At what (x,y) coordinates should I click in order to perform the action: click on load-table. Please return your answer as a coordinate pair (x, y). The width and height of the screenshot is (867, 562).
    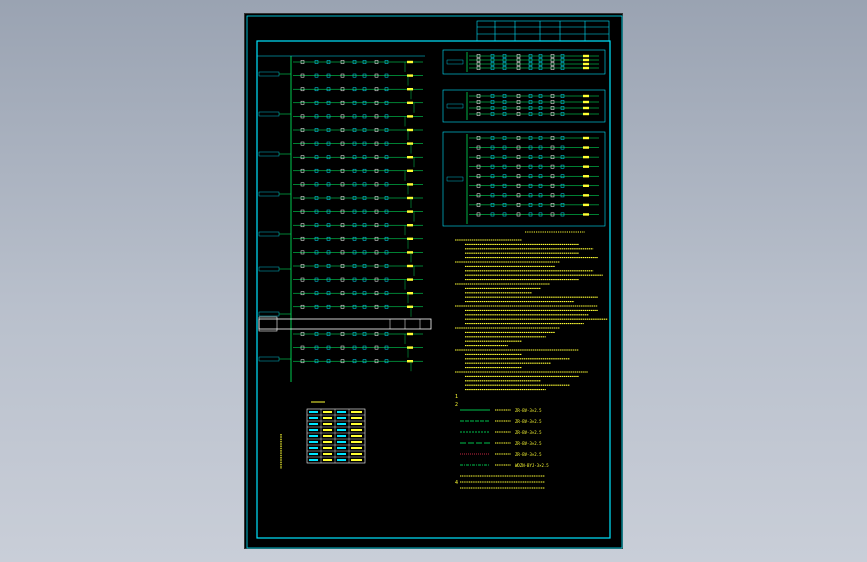
    Looking at the image, I should click on (323, 435).